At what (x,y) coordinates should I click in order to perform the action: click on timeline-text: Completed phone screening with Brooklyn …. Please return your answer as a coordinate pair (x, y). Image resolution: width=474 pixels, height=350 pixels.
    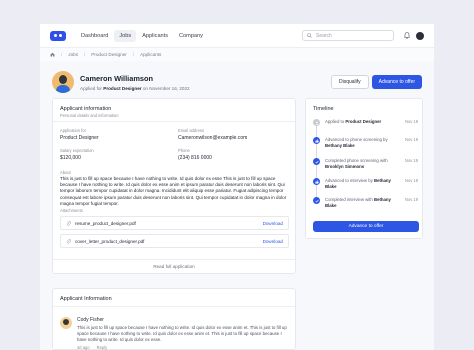
    Looking at the image, I should click on (362, 163).